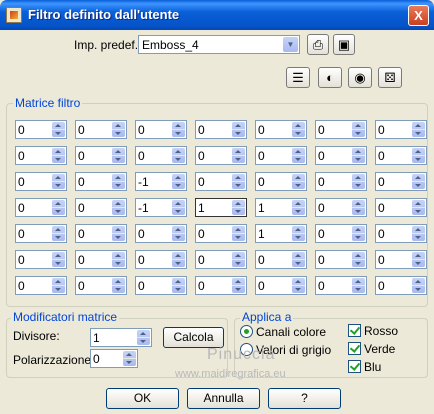 The width and height of the screenshot is (434, 414). I want to click on preset-select: Emboss_4 ▼, so click(219, 44).